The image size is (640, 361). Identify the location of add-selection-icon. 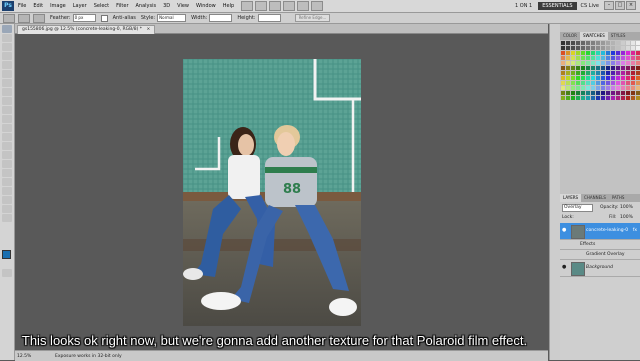
(39, 18).